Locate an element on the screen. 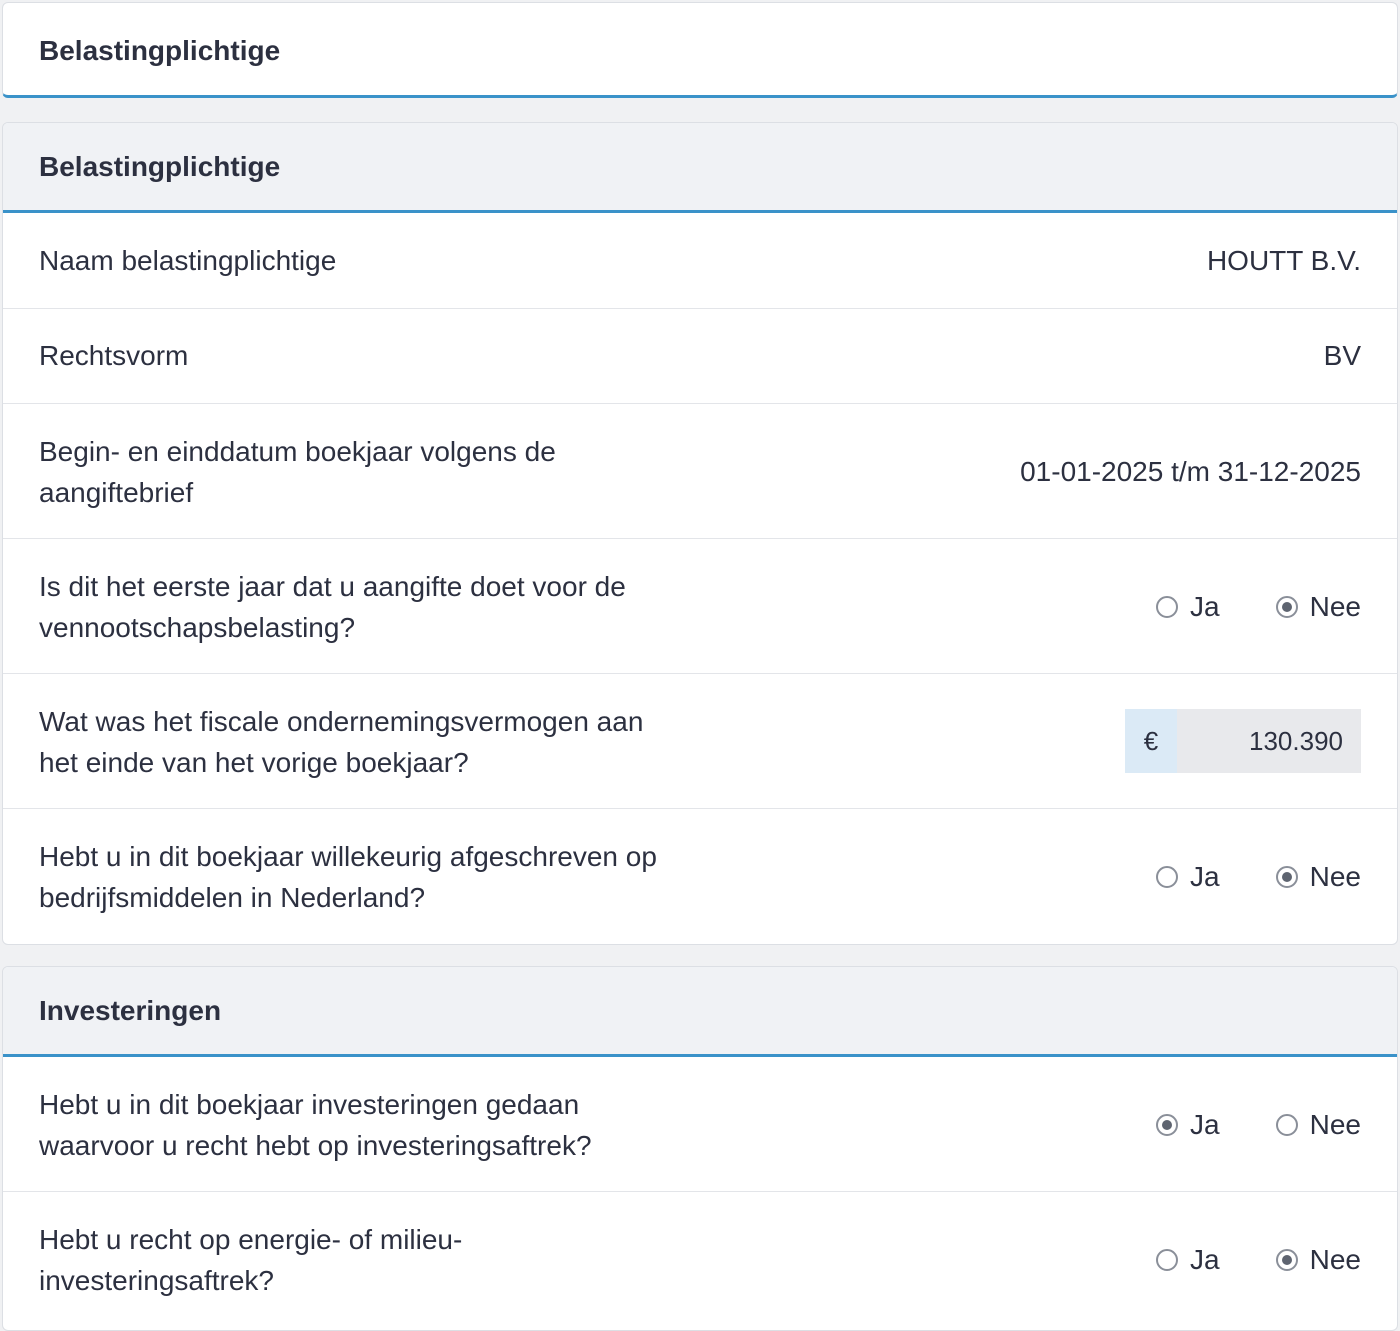 The width and height of the screenshot is (1400, 1331). eerste-jaar-ja-label: Ja is located at coordinates (1205, 607).